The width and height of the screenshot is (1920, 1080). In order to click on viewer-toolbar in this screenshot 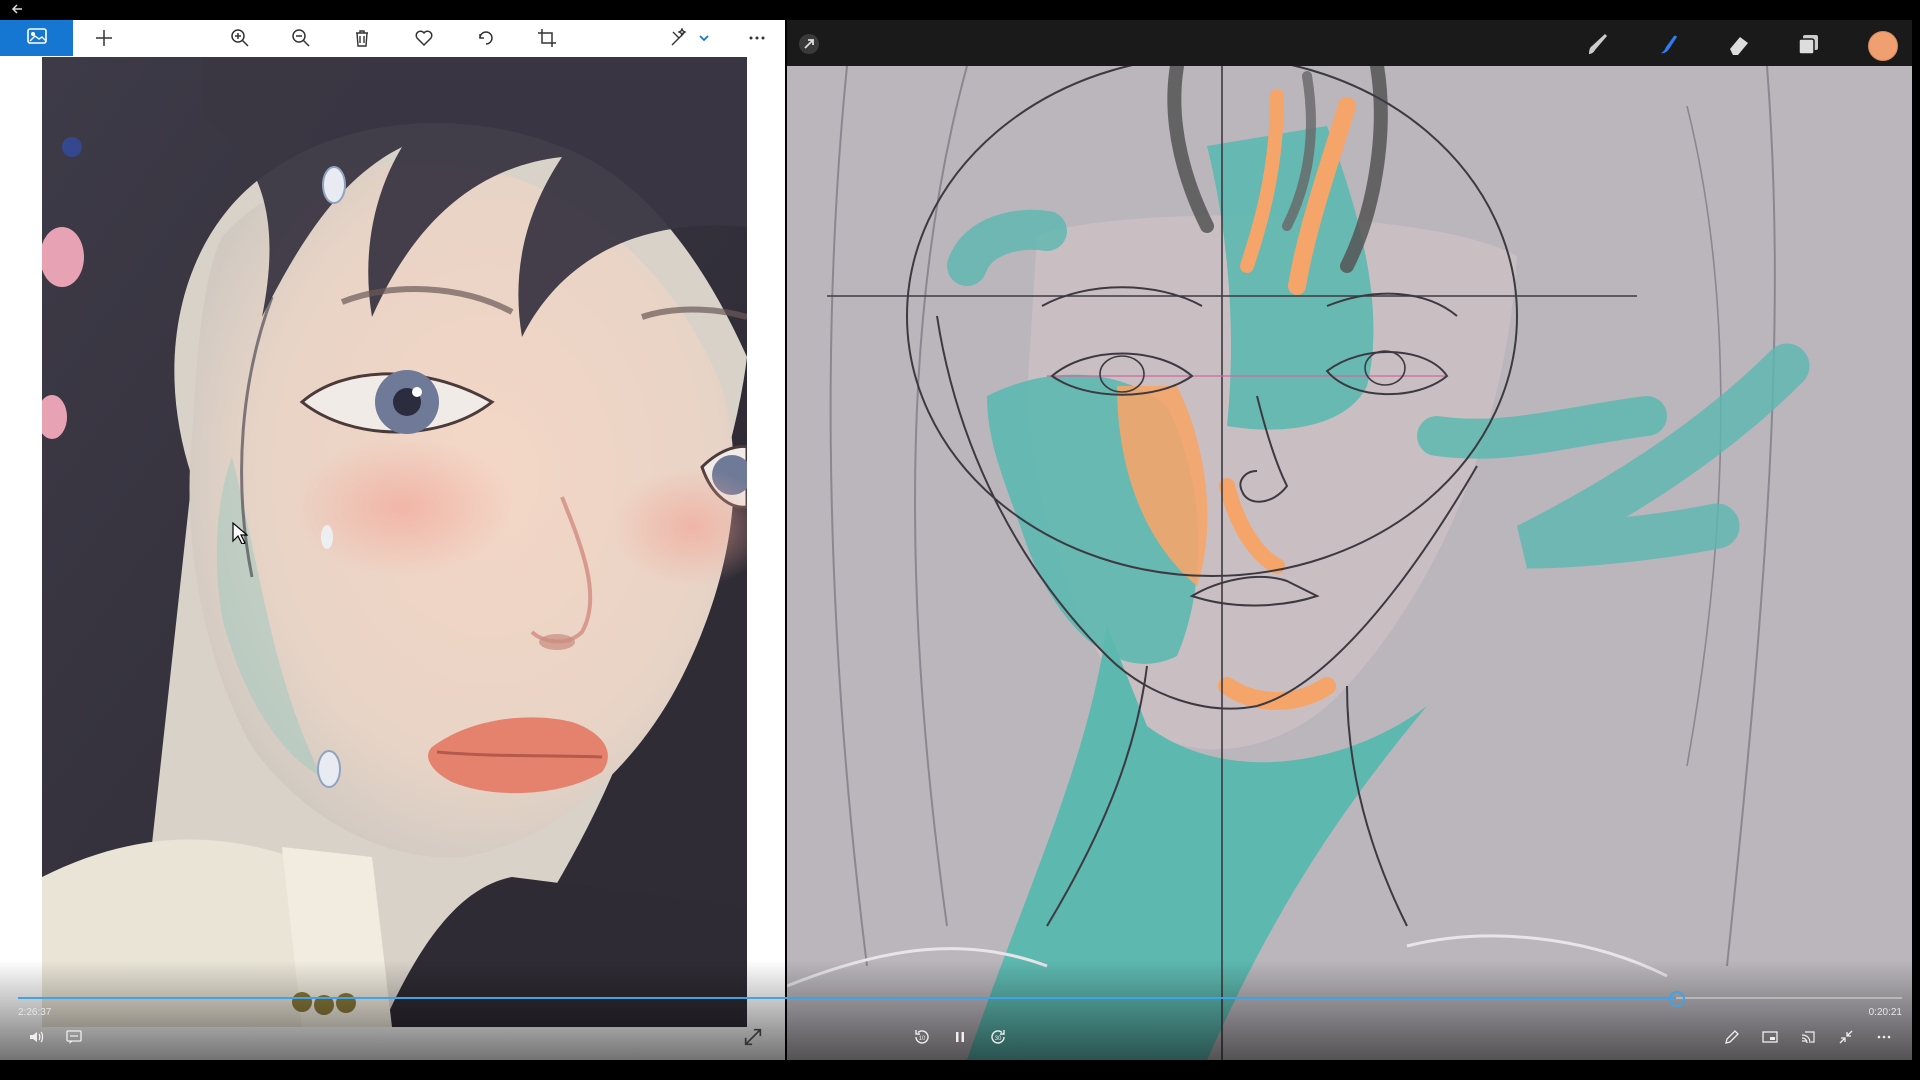, I will do `click(392, 38)`.